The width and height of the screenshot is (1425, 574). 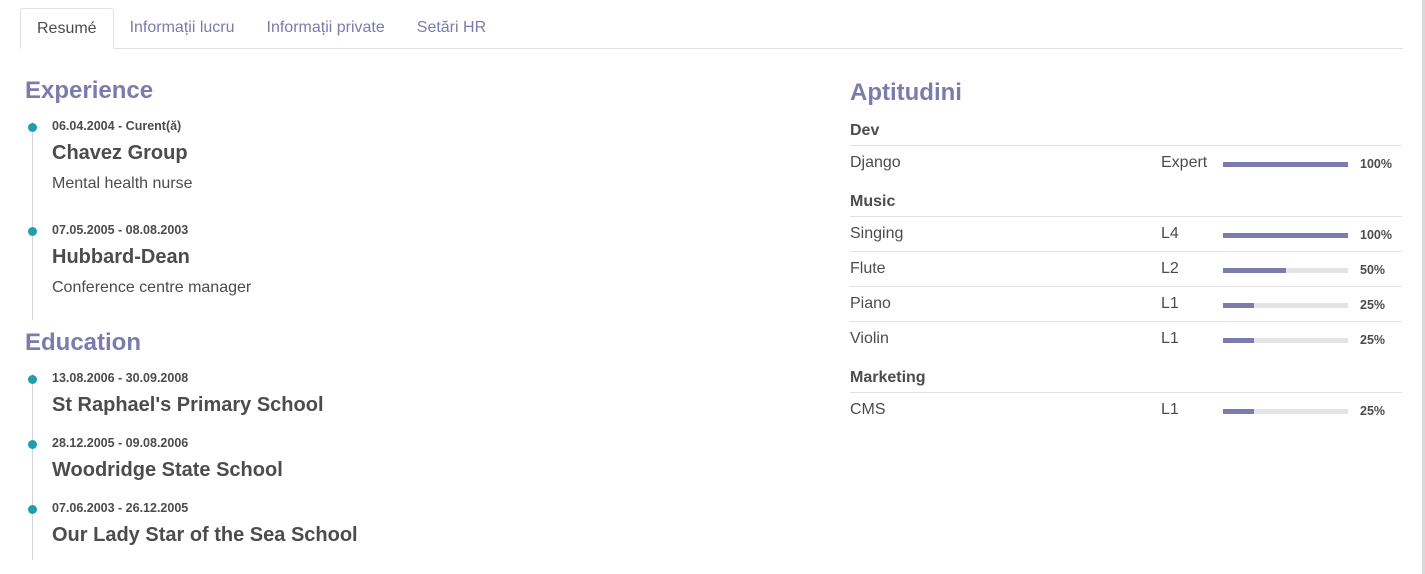 I want to click on resume-line-date: 07.05.2005 - 08.08.2003, so click(x=120, y=230).